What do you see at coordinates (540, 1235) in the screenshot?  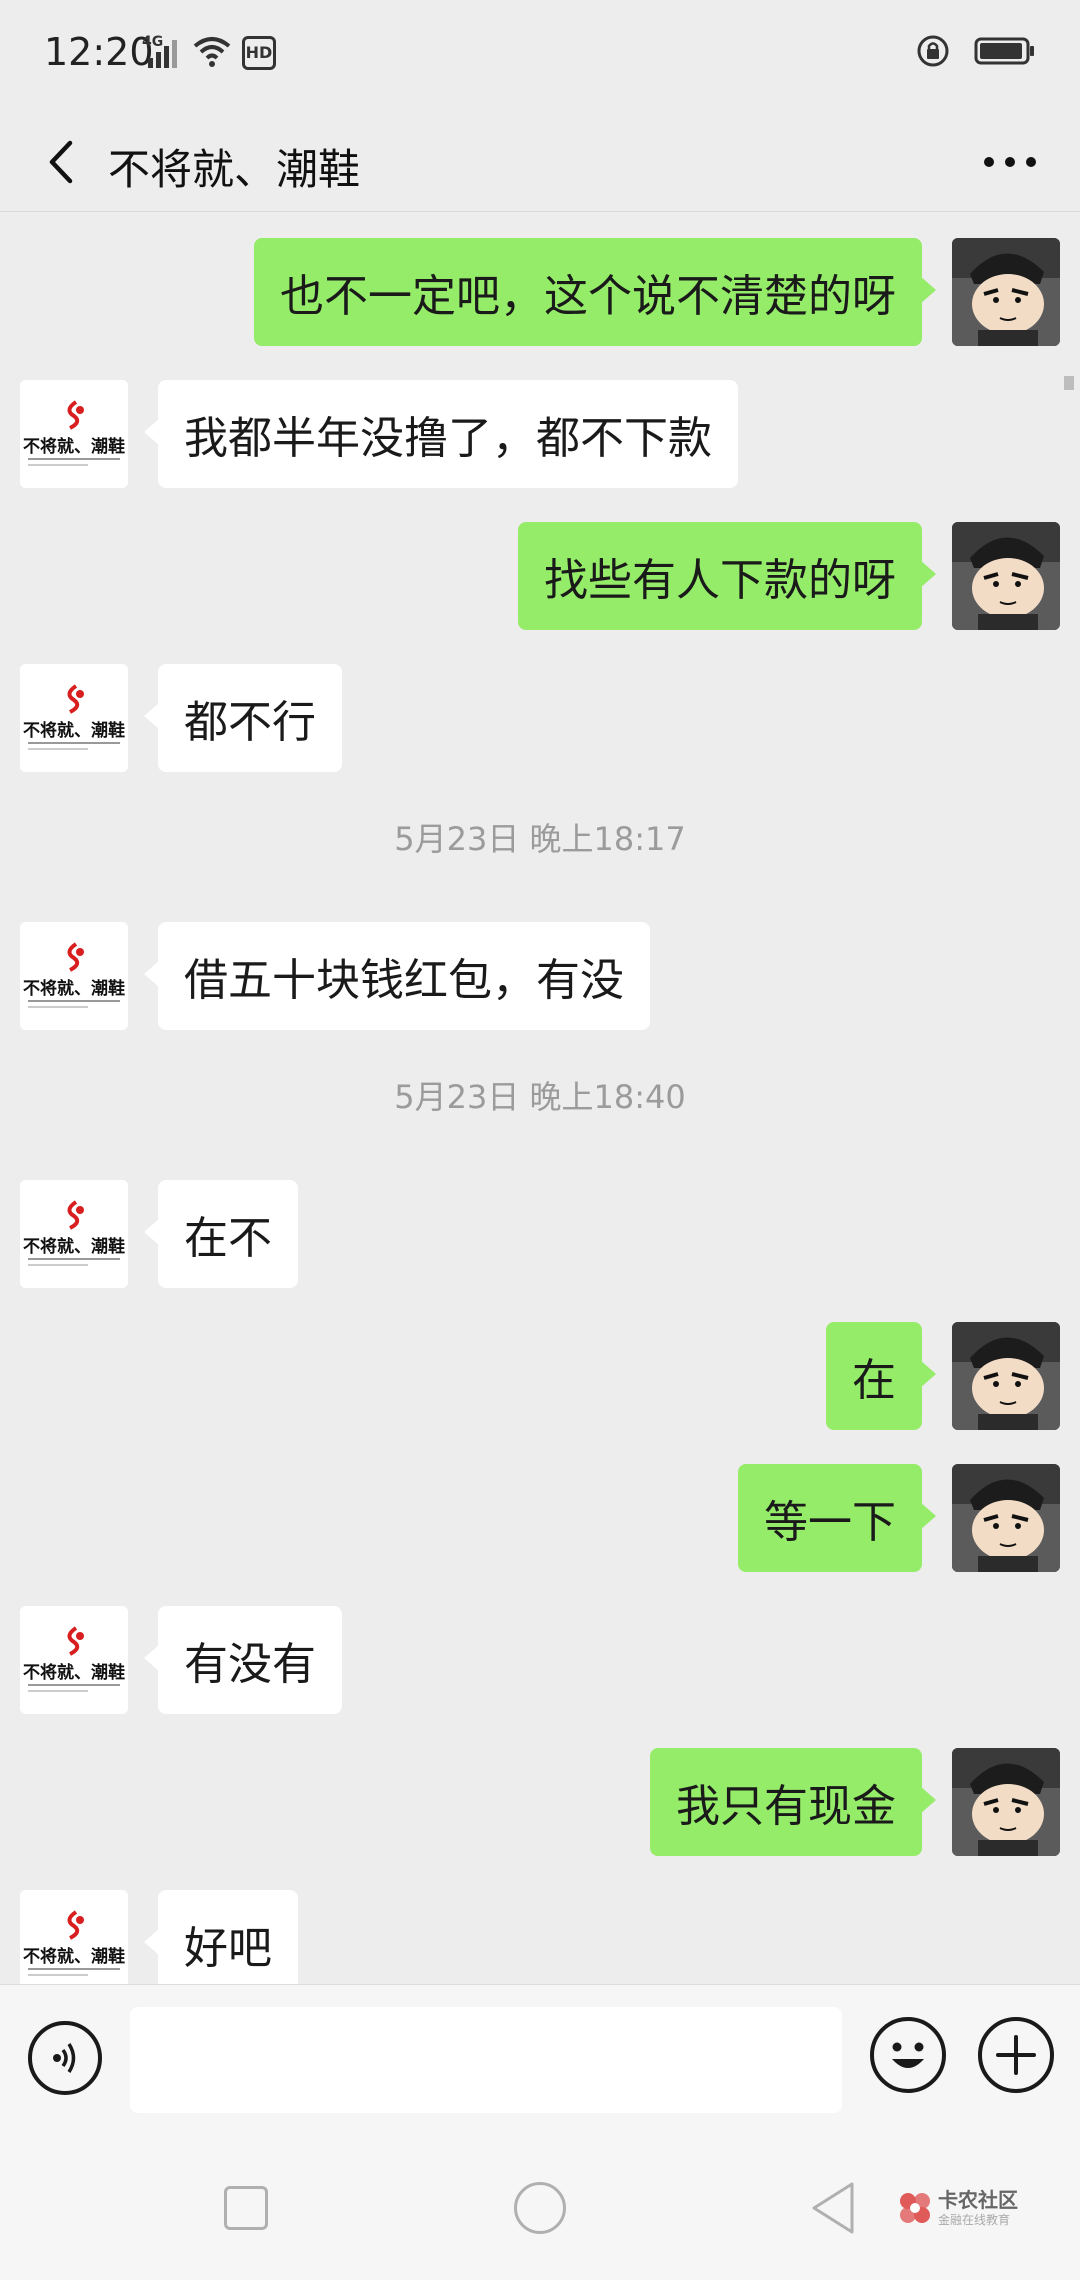 I see `received-message: 不将就、潮鞋 在不` at bounding box center [540, 1235].